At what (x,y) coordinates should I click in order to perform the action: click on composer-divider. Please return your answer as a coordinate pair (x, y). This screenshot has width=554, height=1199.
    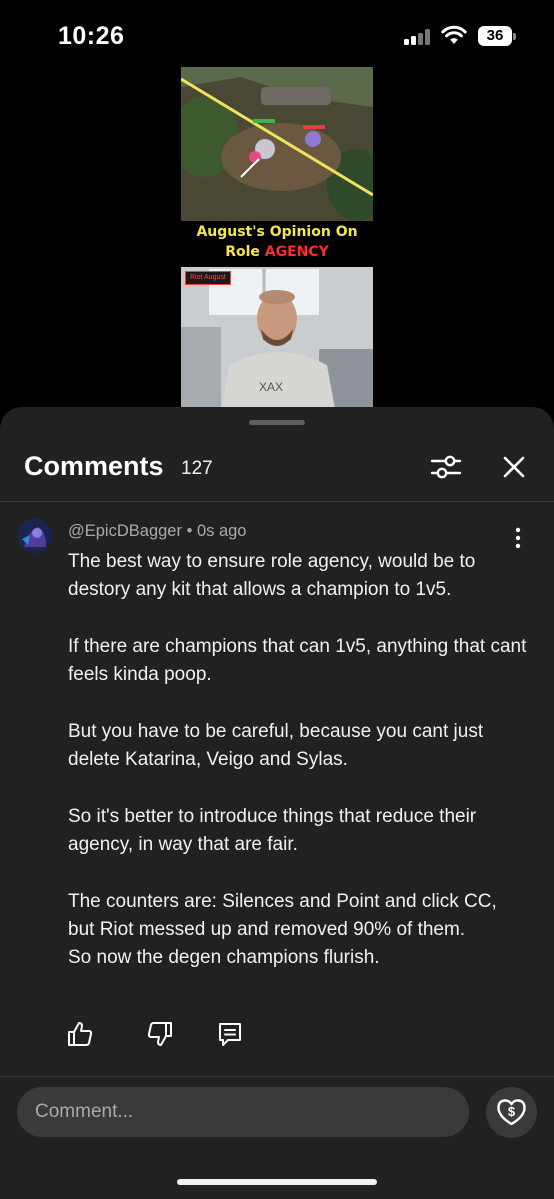
    Looking at the image, I should click on (277, 1076).